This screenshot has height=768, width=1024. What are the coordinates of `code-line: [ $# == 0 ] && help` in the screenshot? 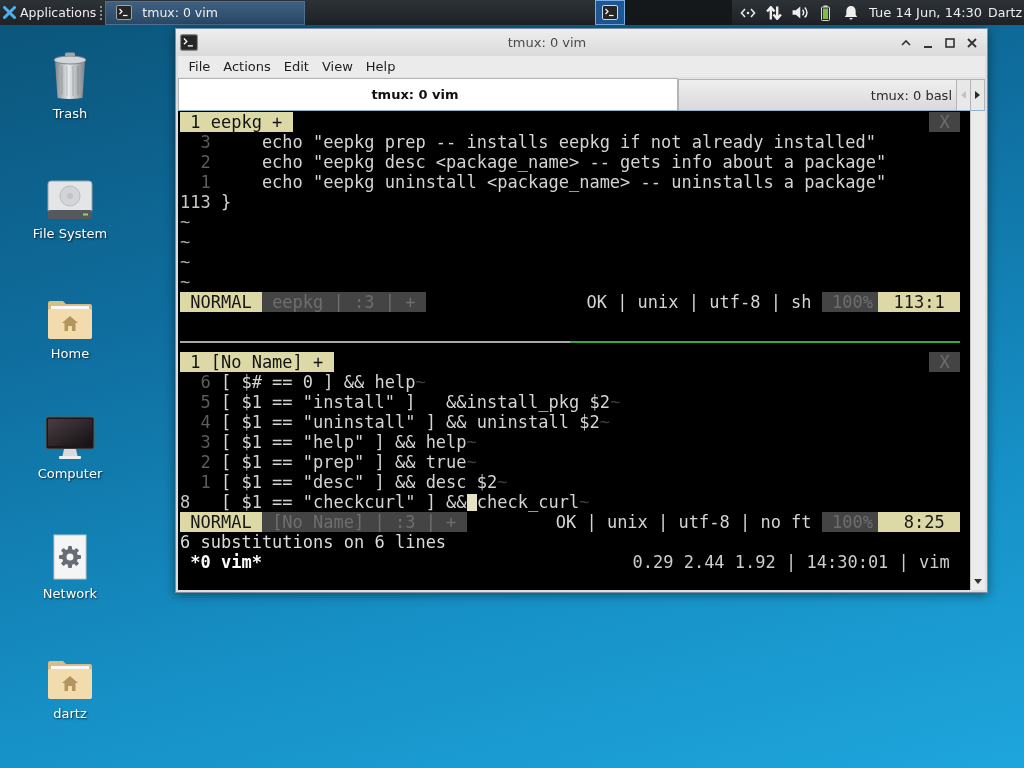 It's located at (318, 382).